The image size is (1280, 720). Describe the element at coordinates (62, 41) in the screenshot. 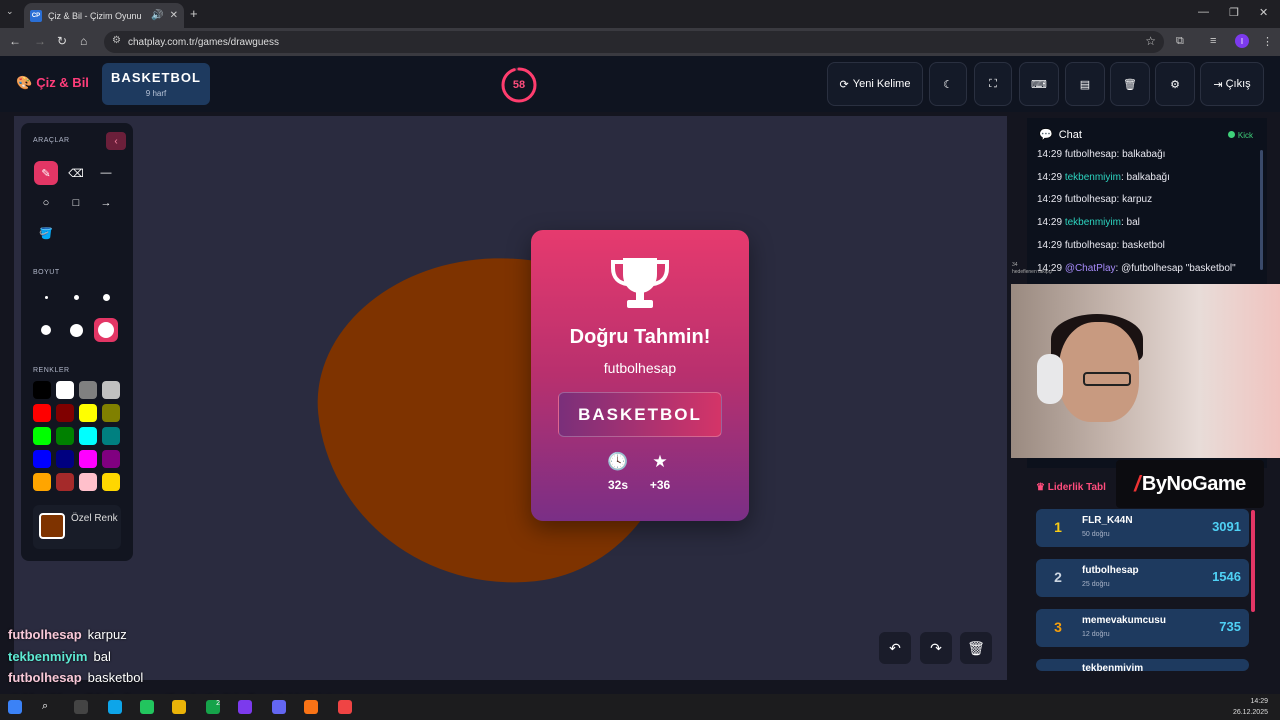

I see `reload-icon: ↻` at that location.